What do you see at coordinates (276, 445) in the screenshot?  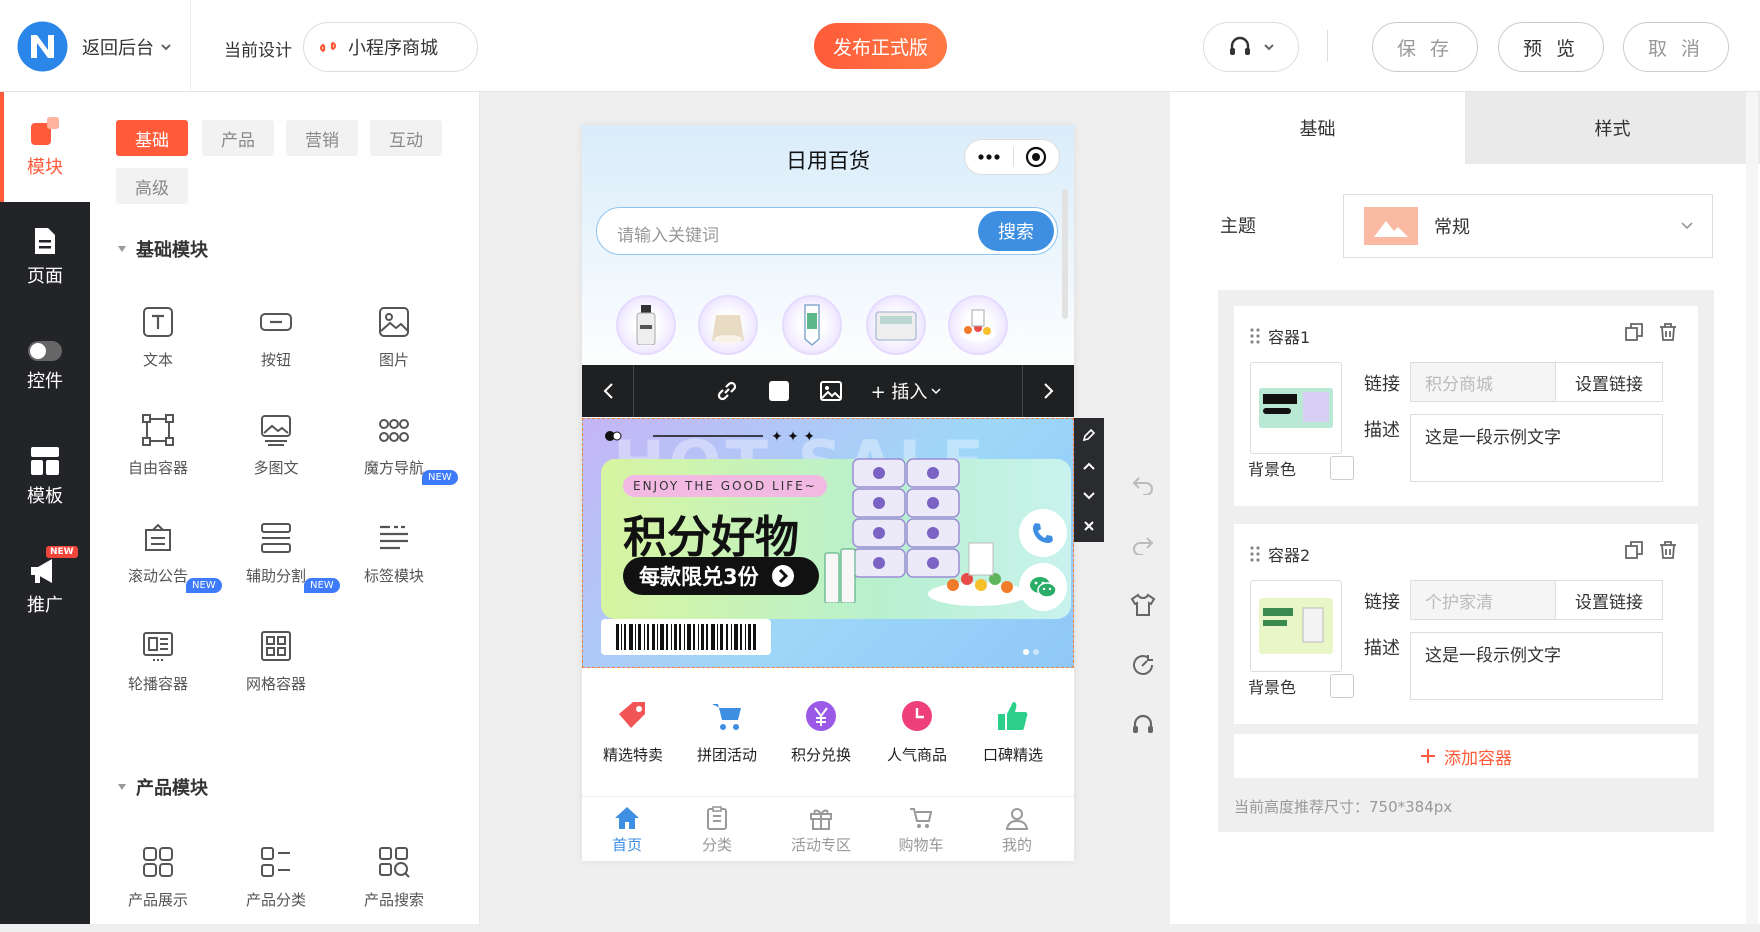 I see `component-multi-image-text: 多图文` at bounding box center [276, 445].